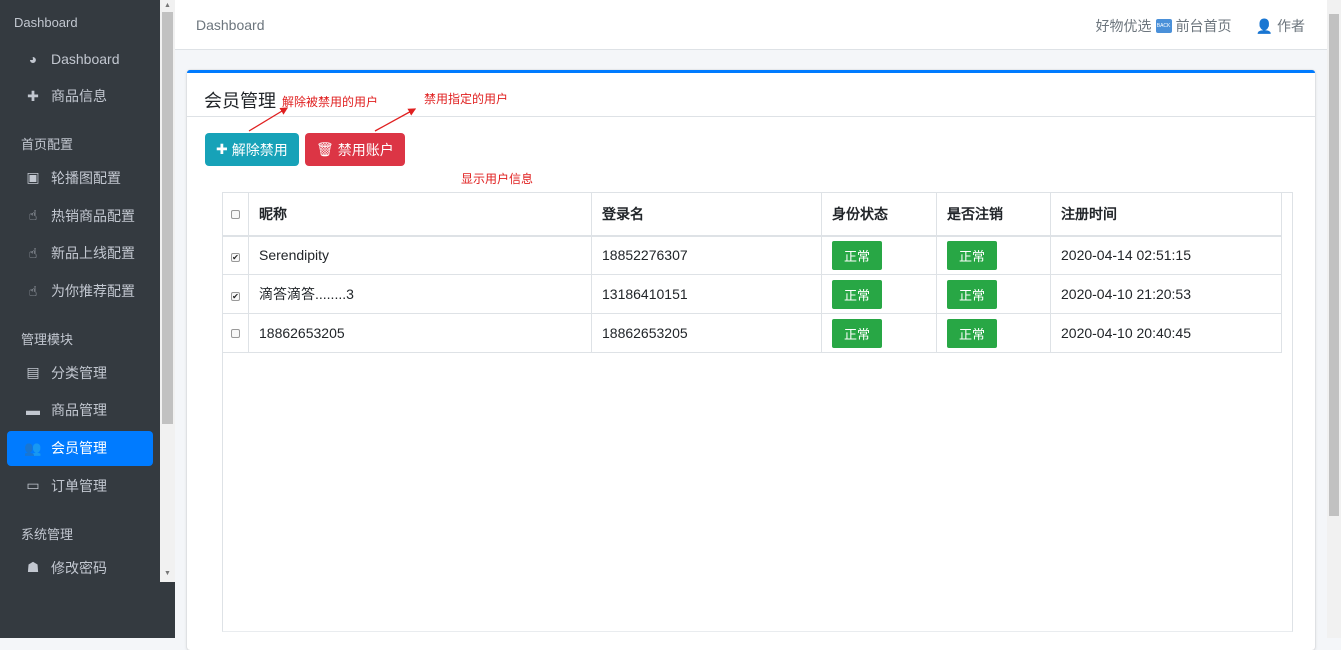 This screenshot has width=1341, height=650. Describe the element at coordinates (1163, 26) in the screenshot. I see `back-icon: BACK` at that location.